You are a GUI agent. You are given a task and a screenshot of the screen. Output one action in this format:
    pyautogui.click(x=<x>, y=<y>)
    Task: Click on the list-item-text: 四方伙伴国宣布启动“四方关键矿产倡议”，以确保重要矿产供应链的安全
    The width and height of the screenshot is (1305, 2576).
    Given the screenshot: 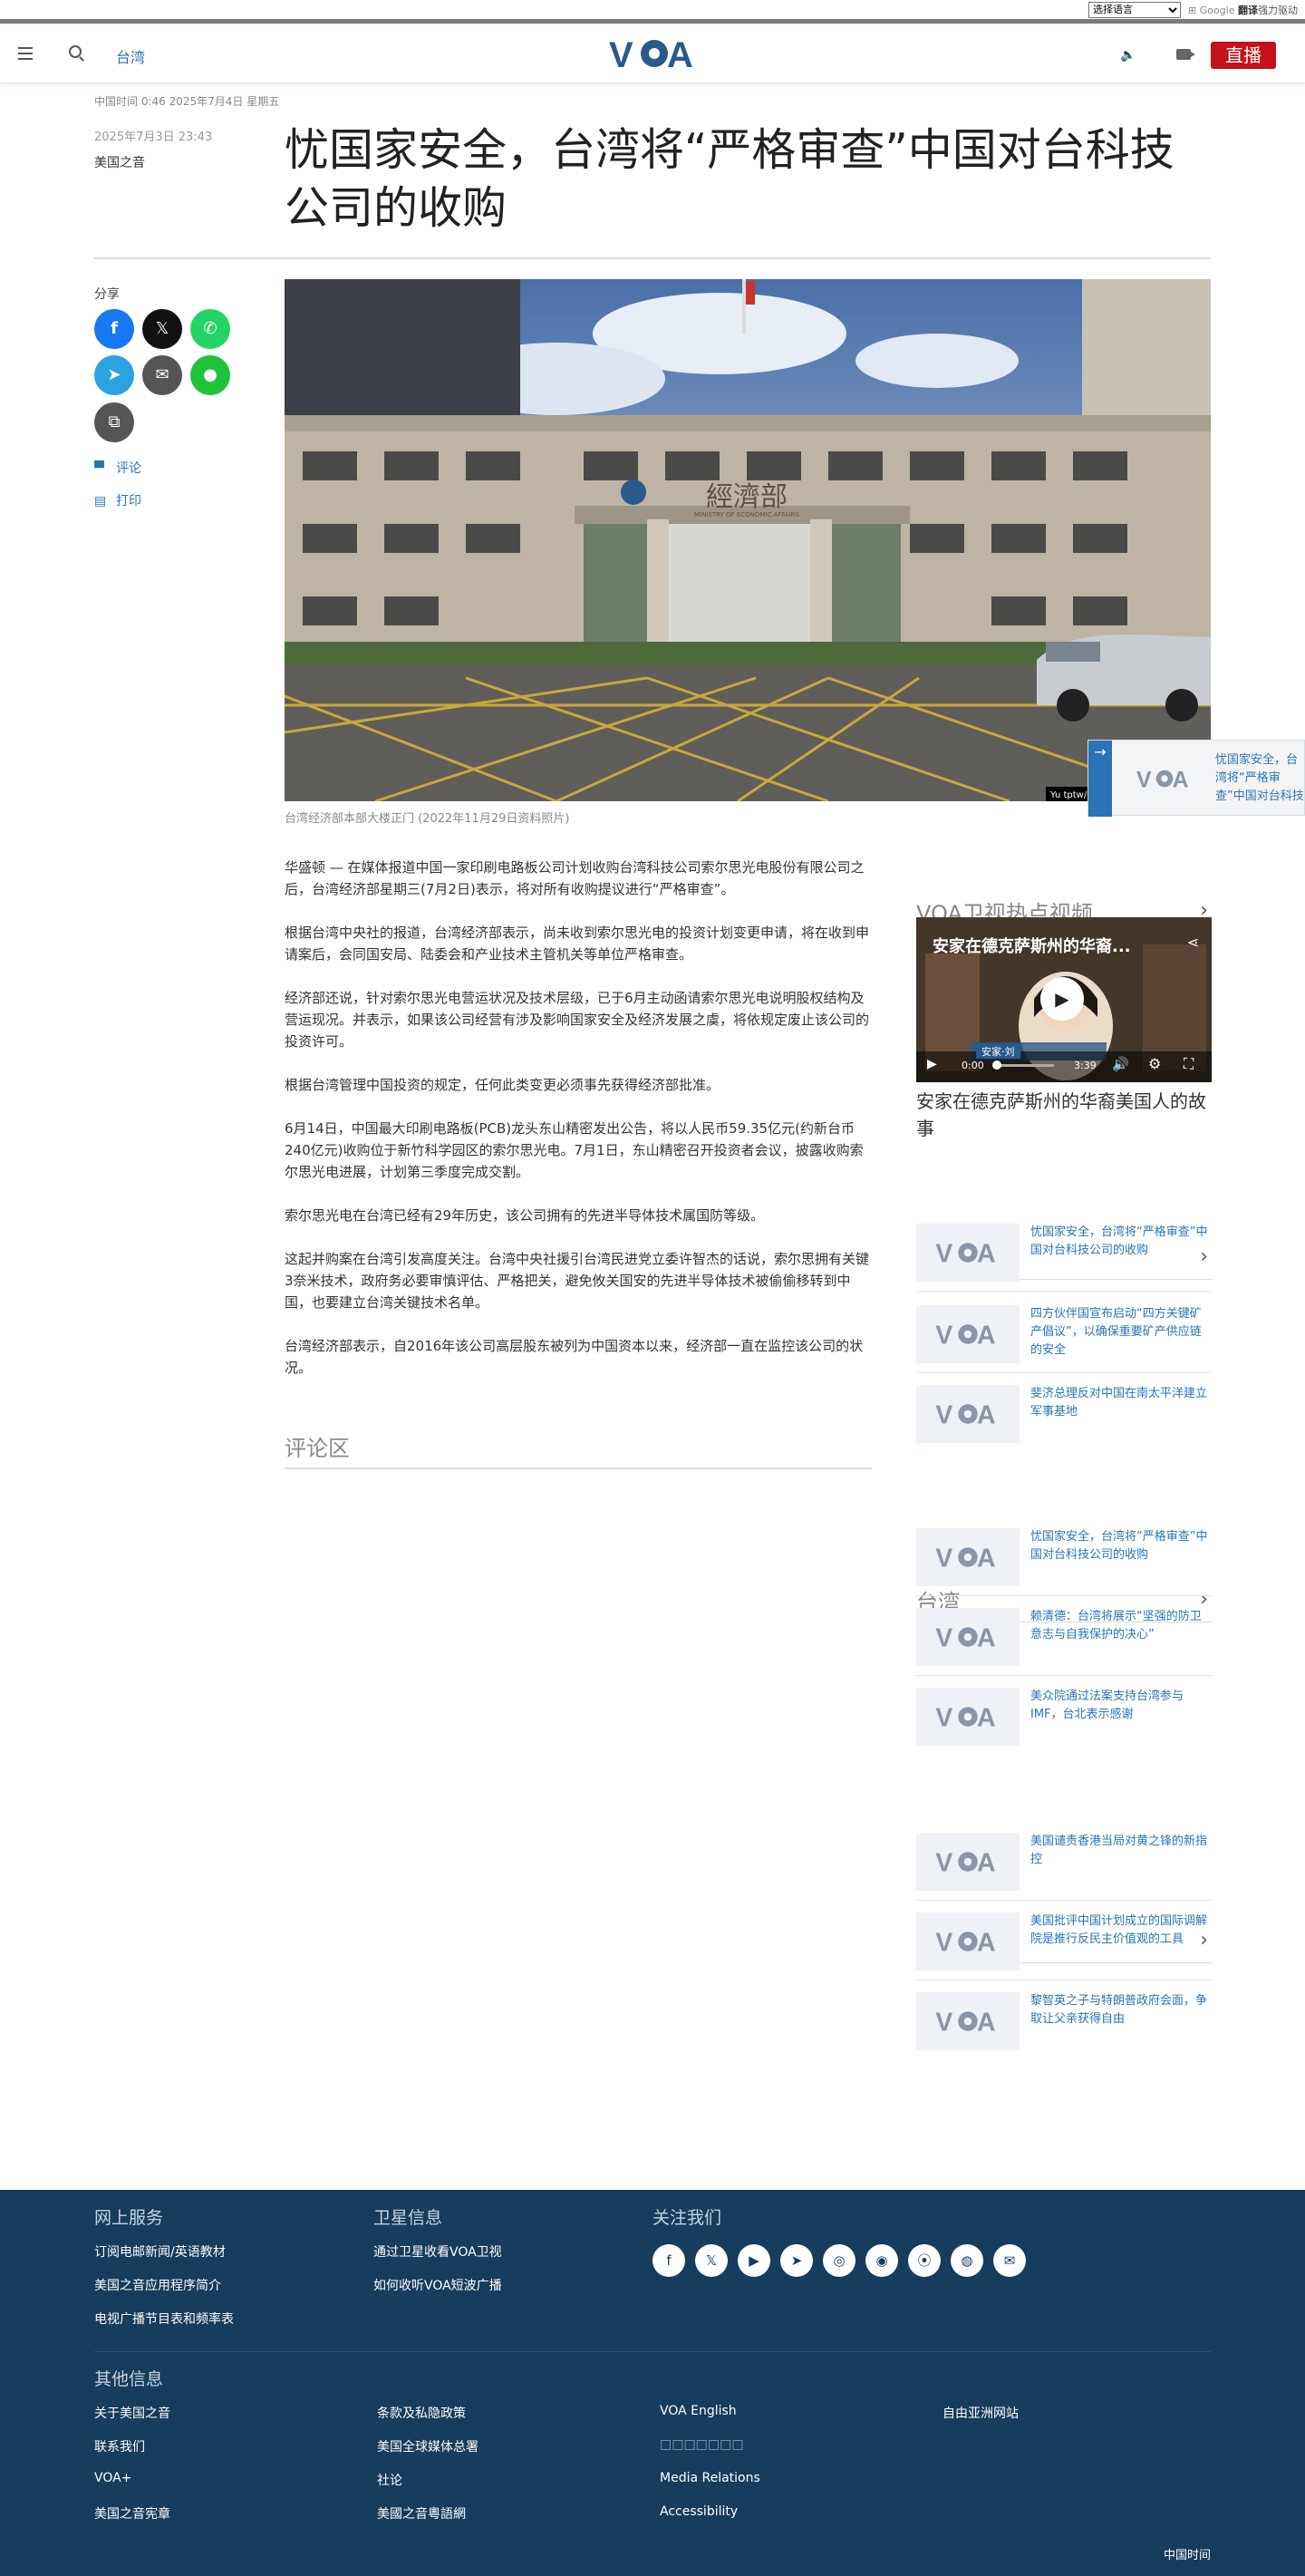 What is the action you would take?
    pyautogui.click(x=1116, y=1332)
    